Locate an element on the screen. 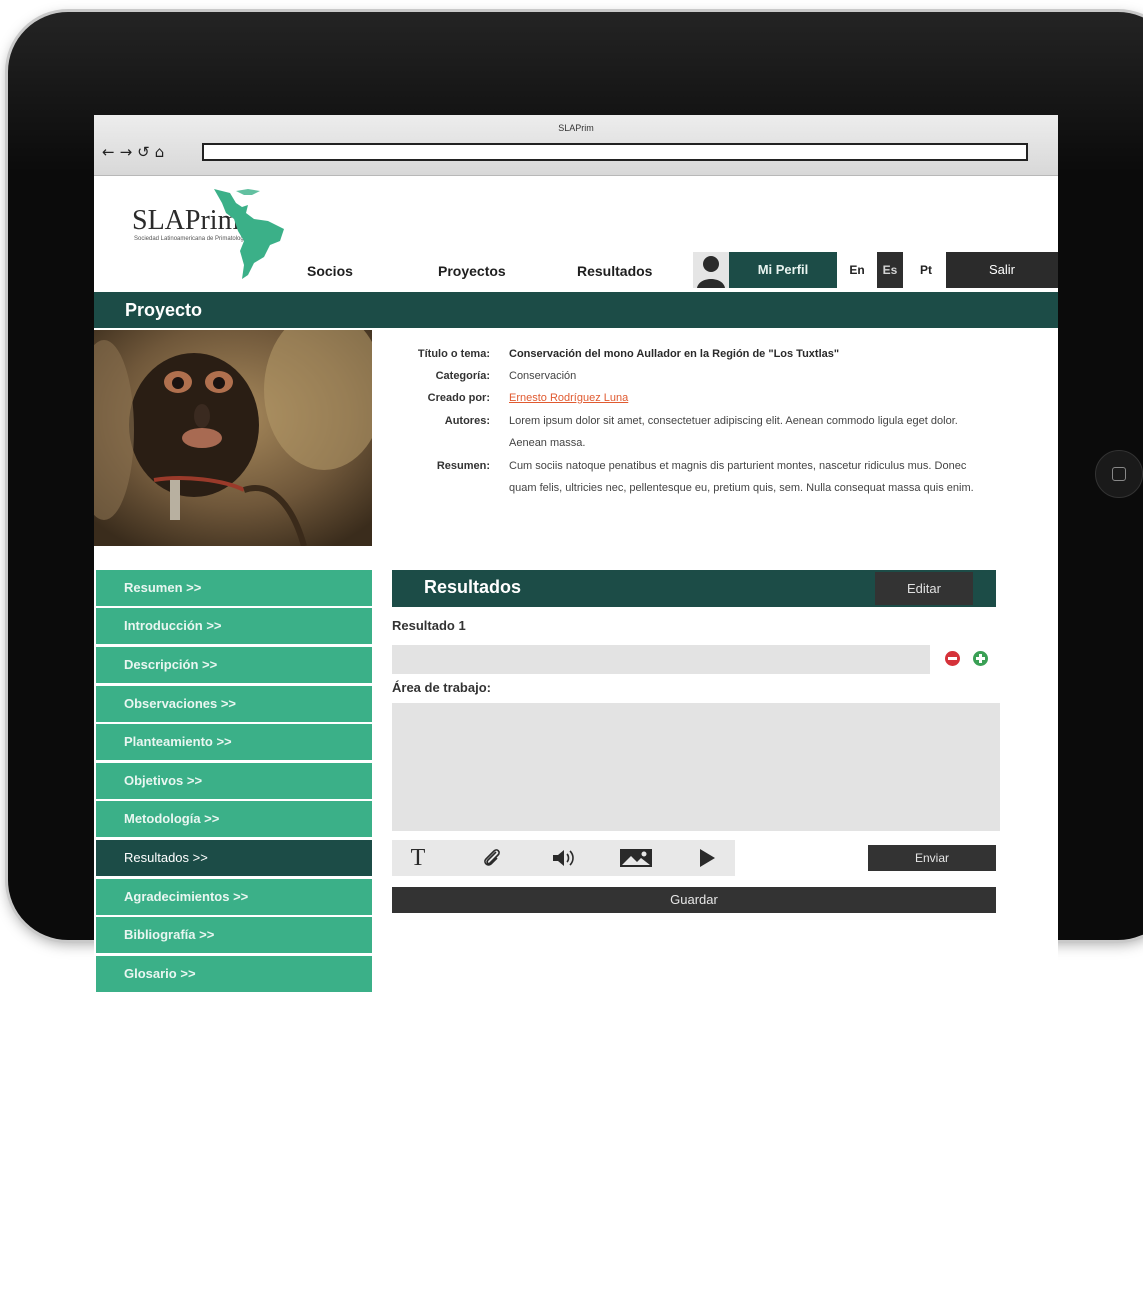 Image resolution: width=1143 pixels, height=1296 pixels. nav-socios: Socios is located at coordinates (330, 271).